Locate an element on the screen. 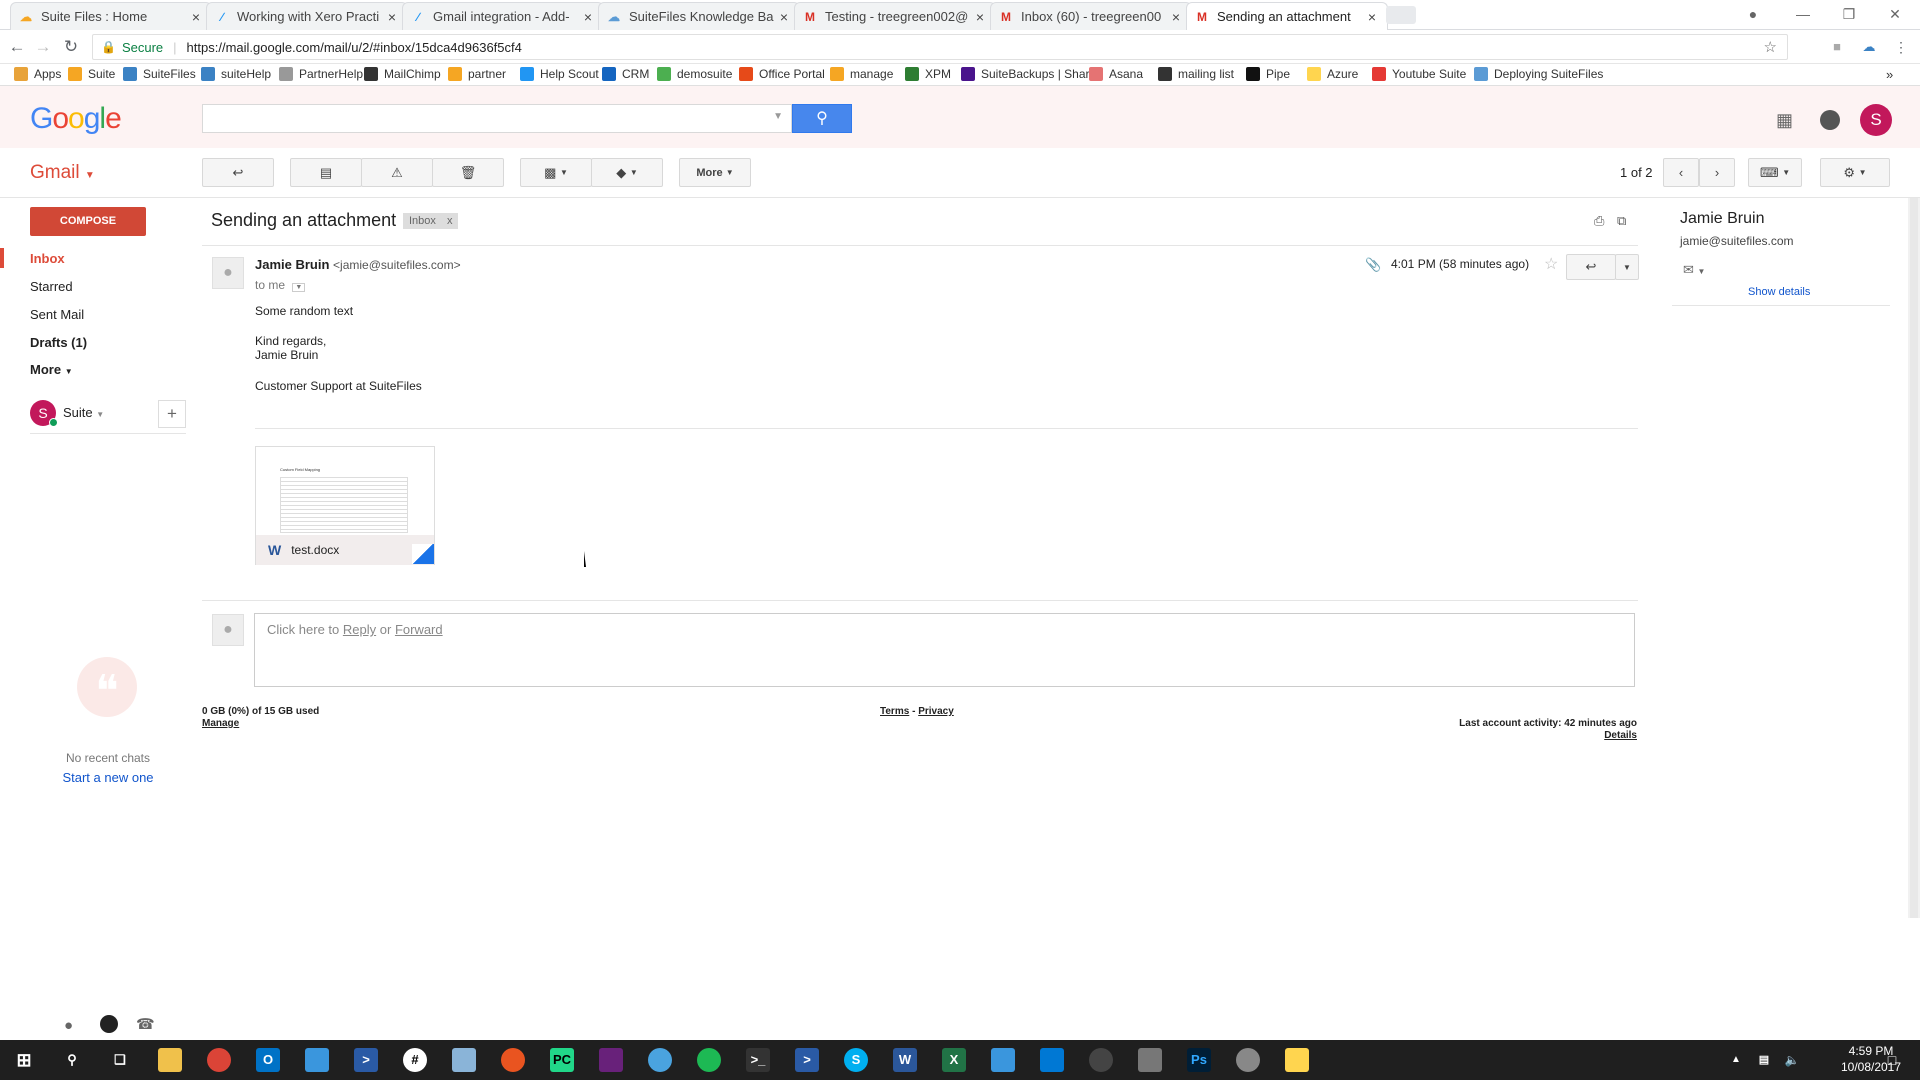 This screenshot has width=1920, height=1080. bookmark-item: SuiteBackups | Share is located at coordinates (1028, 74).